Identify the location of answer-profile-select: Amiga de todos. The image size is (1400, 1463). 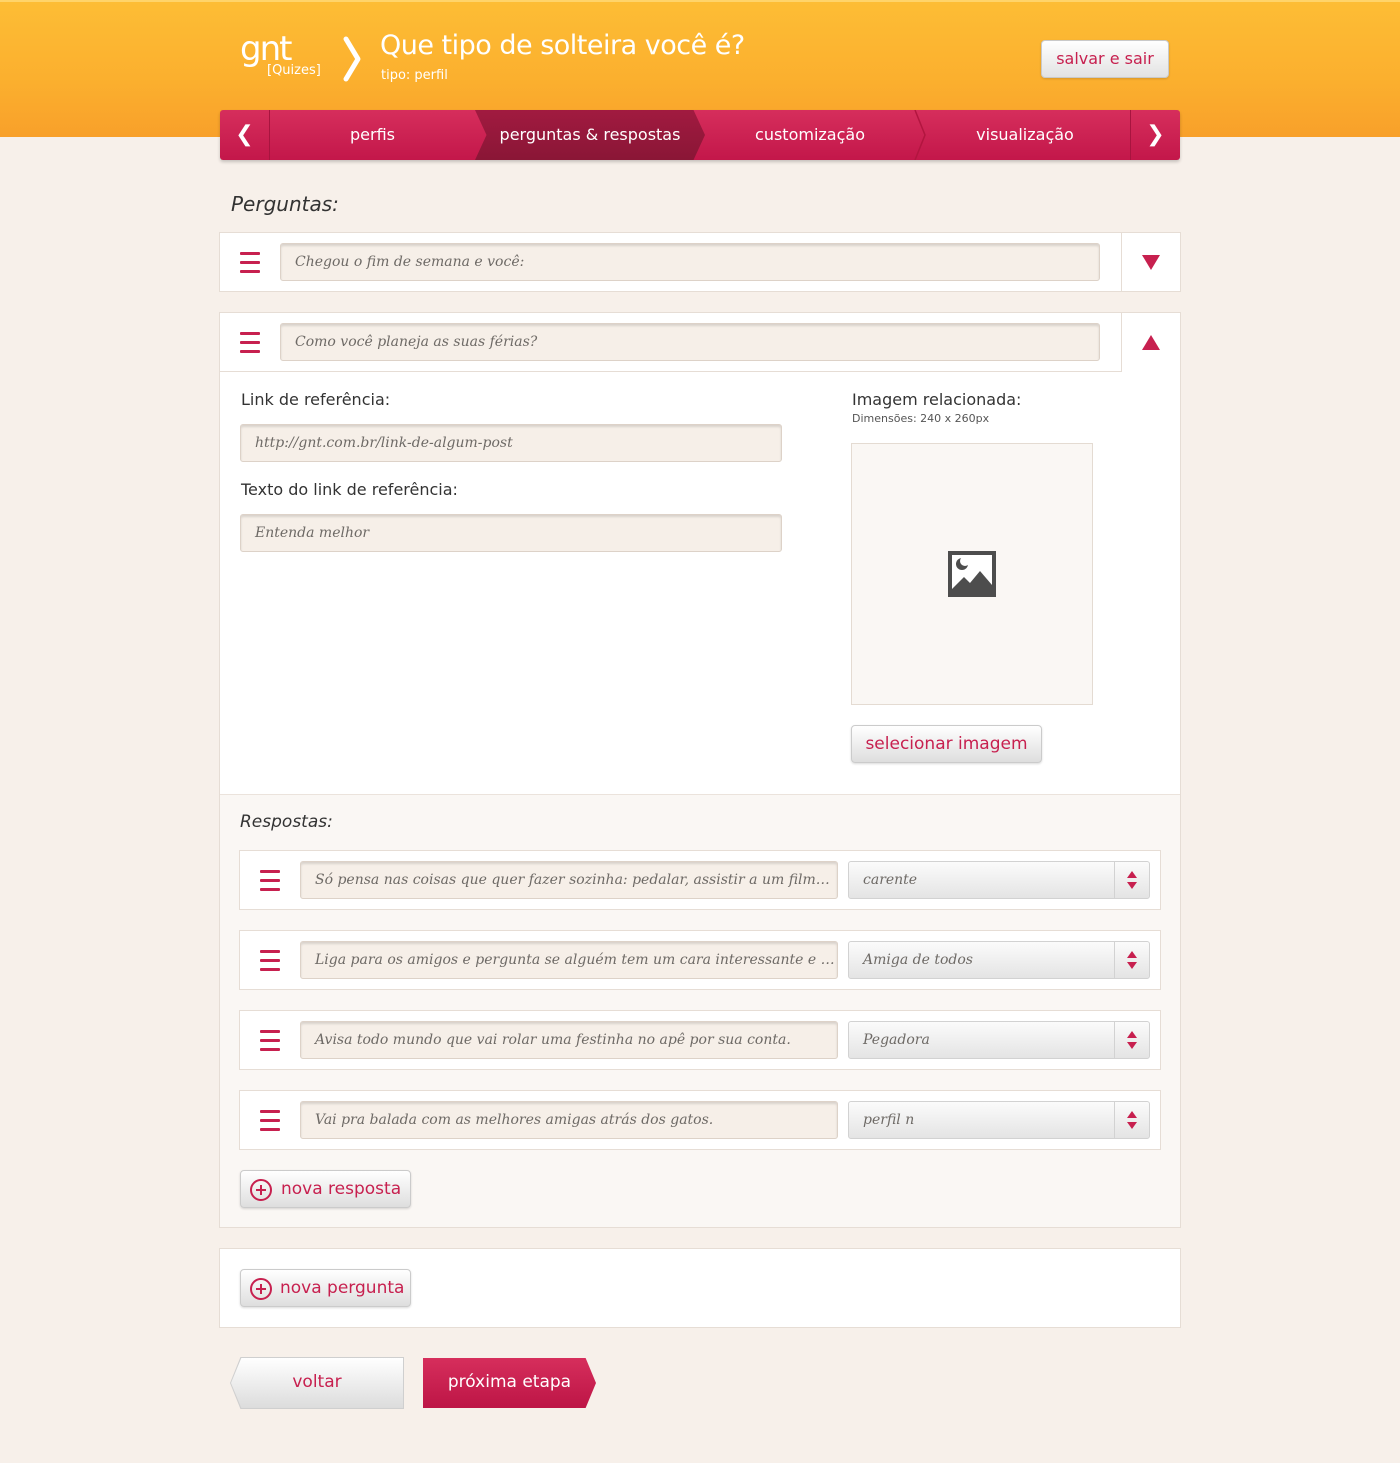
(999, 960).